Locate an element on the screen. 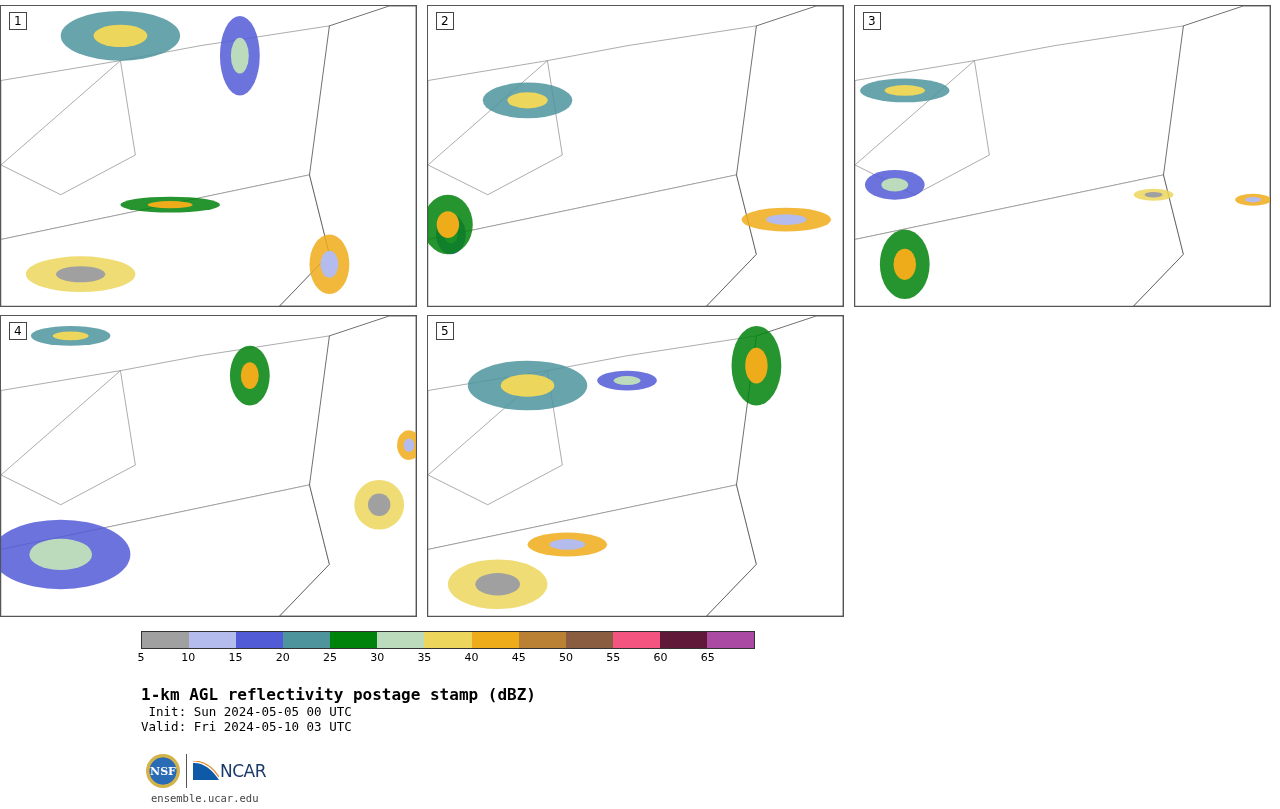  panel-number: 5 is located at coordinates (445, 331).